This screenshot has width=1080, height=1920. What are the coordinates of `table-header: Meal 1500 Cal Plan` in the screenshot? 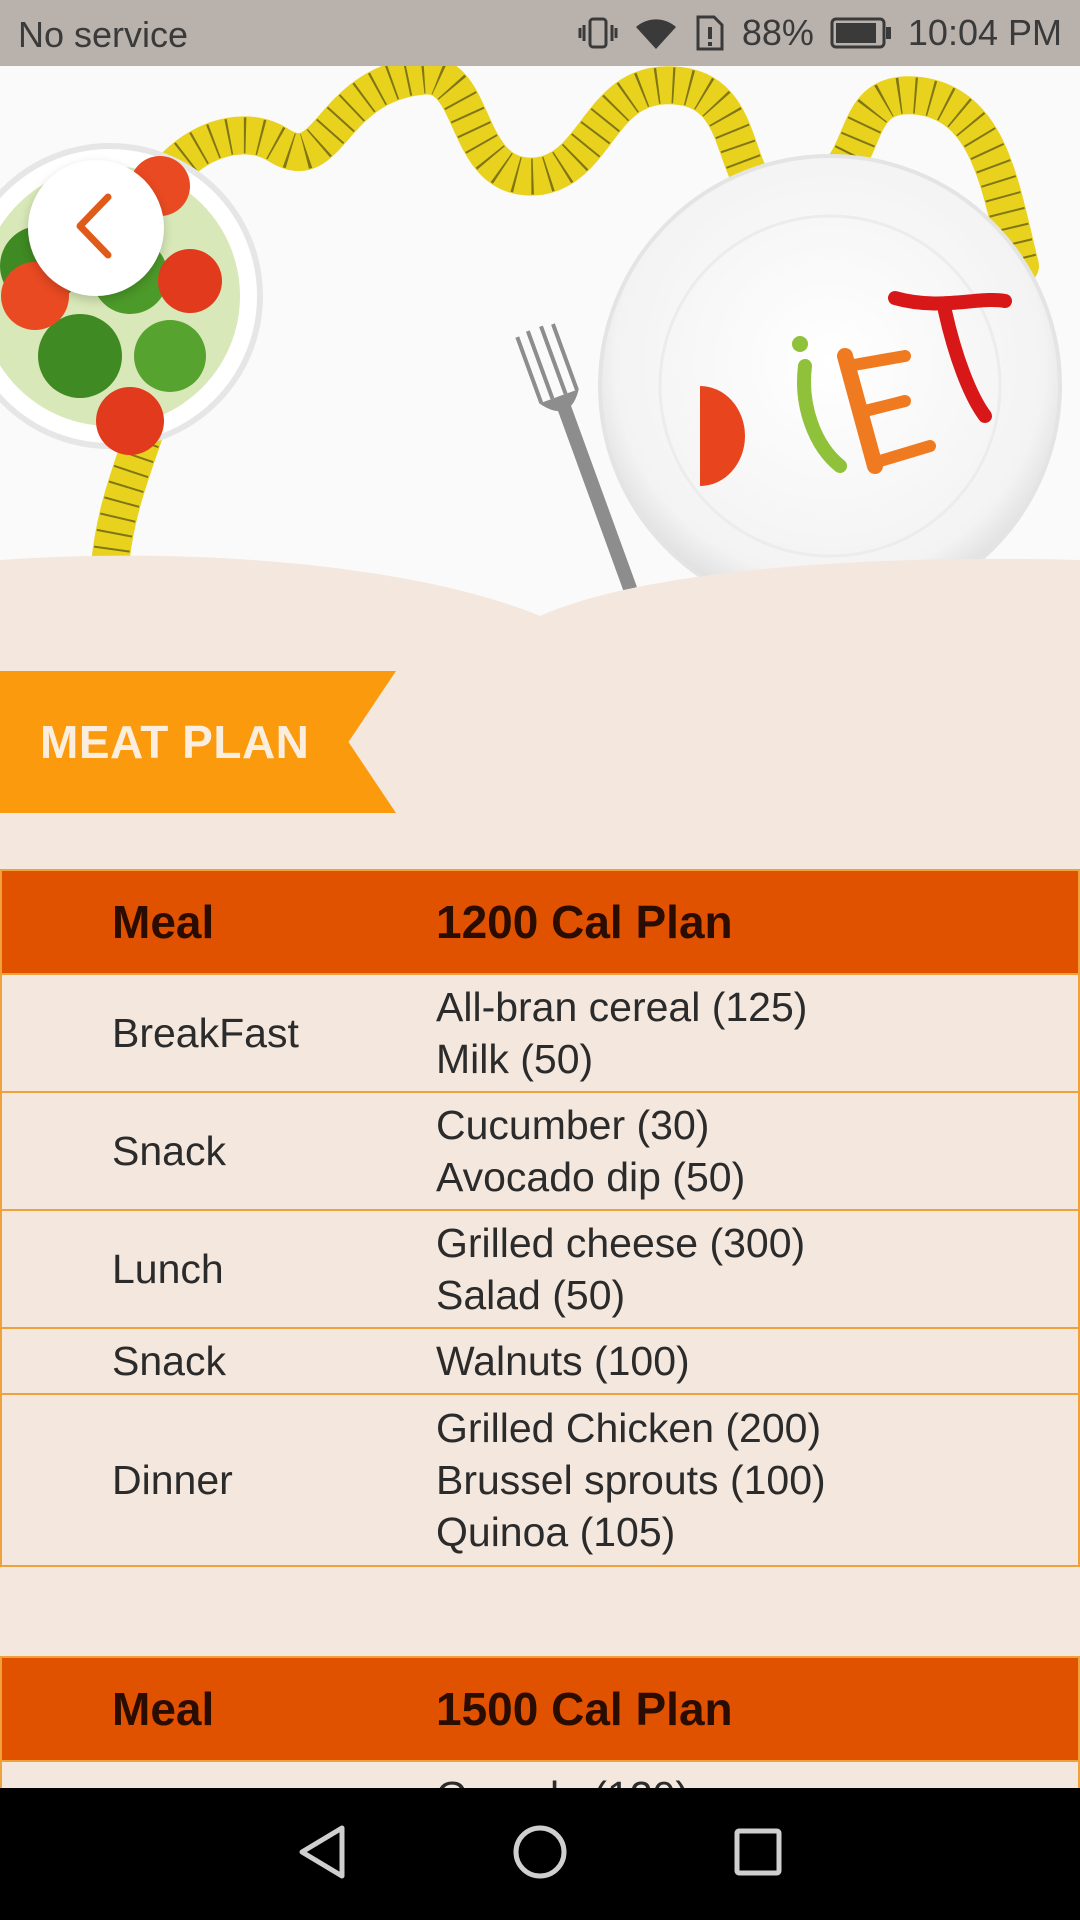 It's located at (540, 1710).